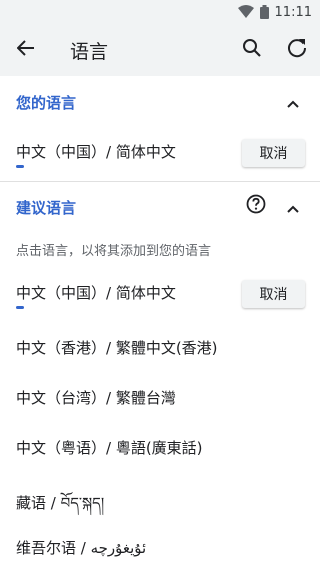  What do you see at coordinates (245, 12) in the screenshot?
I see `wifi-icon` at bounding box center [245, 12].